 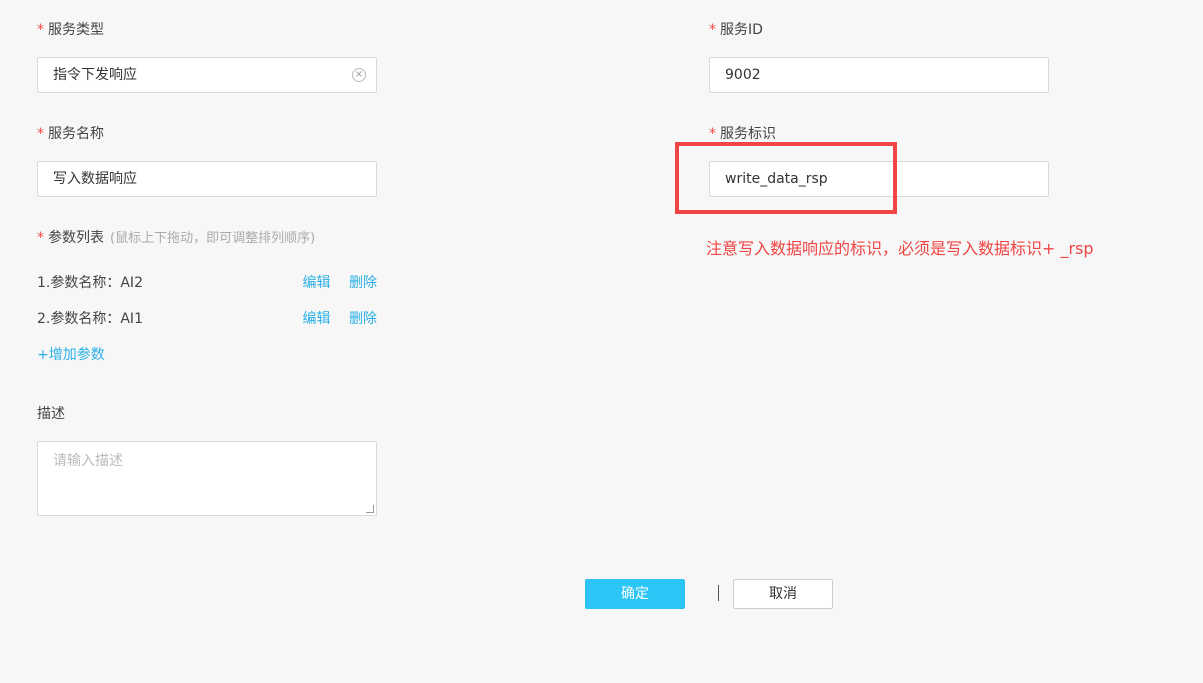 What do you see at coordinates (88, 461) in the screenshot?
I see `description-placeholder: 请输入描述` at bounding box center [88, 461].